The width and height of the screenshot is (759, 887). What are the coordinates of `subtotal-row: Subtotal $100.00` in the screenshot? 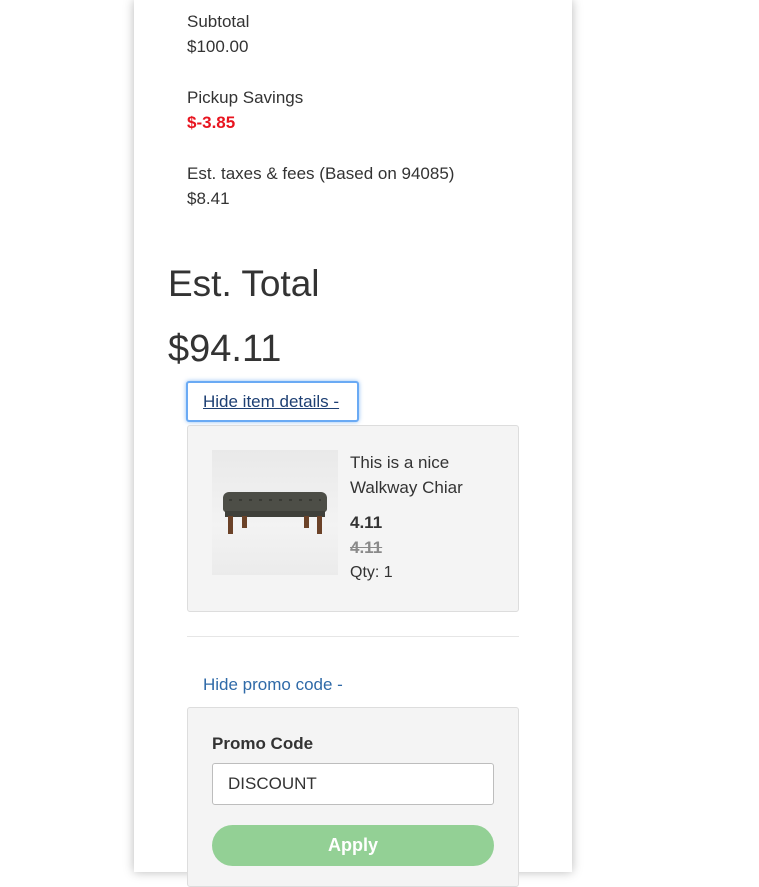 It's located at (218, 34).